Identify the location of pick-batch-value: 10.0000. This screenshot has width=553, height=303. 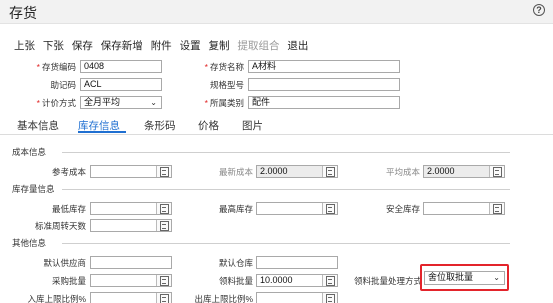
(276, 280).